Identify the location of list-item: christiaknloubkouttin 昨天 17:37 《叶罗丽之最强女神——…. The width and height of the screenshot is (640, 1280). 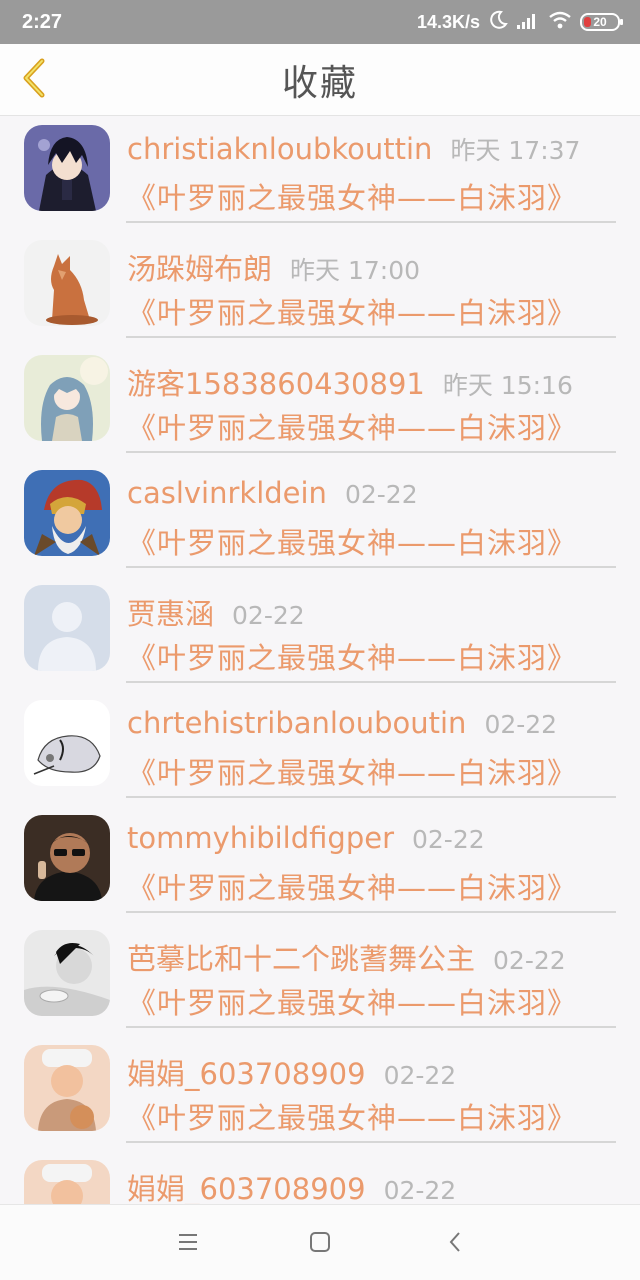
(320, 174).